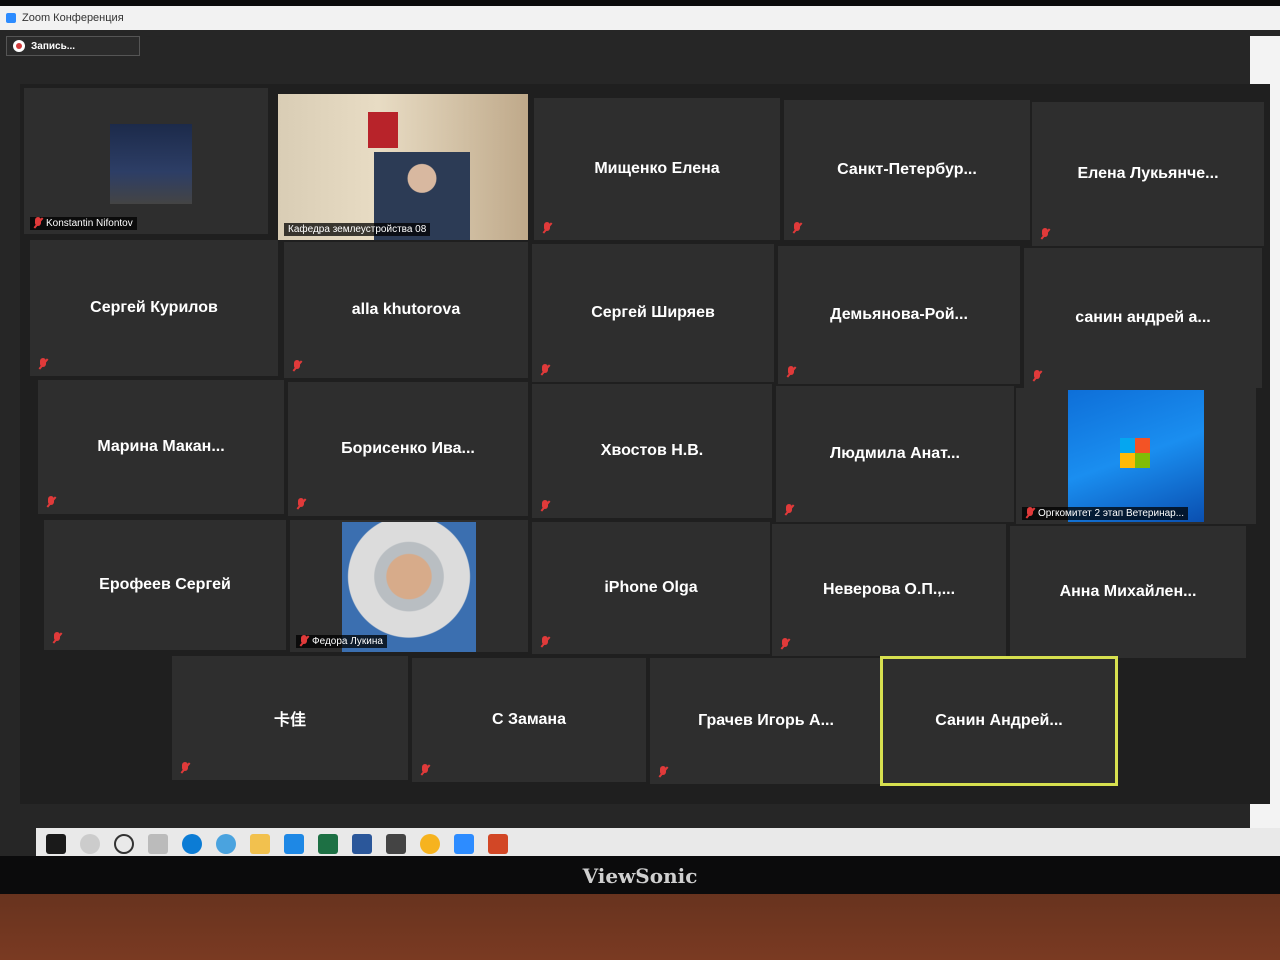 The width and height of the screenshot is (1280, 960). Describe the element at coordinates (260, 844) in the screenshot. I see `file-explorer-icon` at that location.